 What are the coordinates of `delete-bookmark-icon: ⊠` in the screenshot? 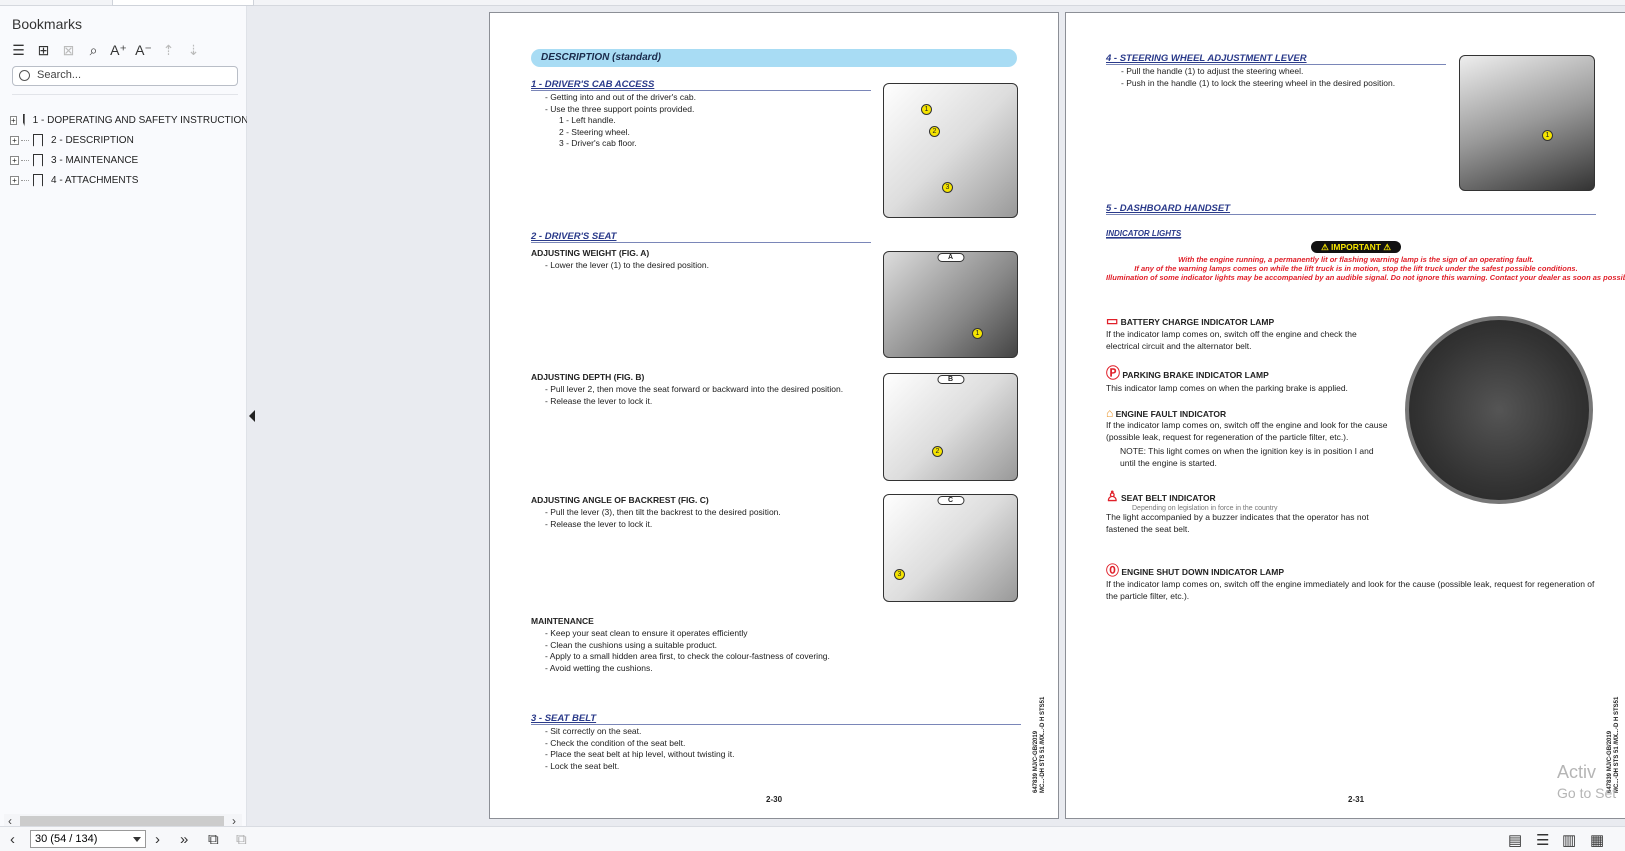 It's located at (68, 50).